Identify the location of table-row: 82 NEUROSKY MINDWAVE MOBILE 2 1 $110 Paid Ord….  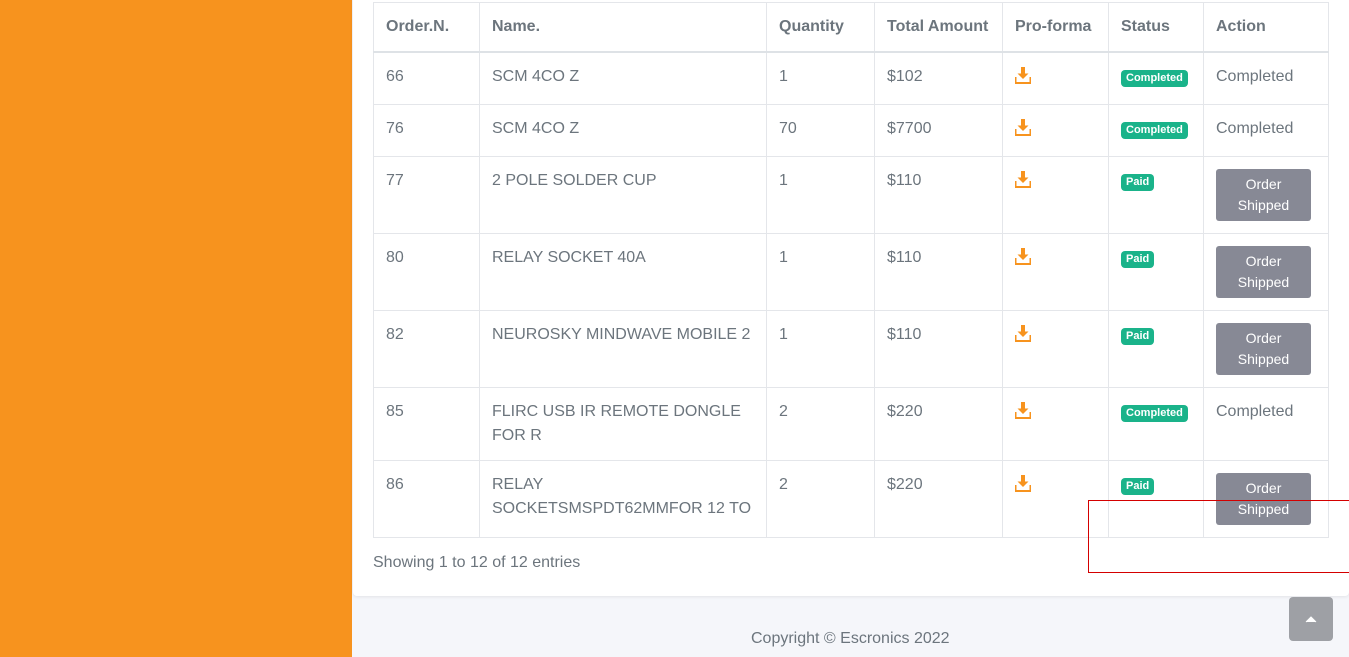
(851, 349).